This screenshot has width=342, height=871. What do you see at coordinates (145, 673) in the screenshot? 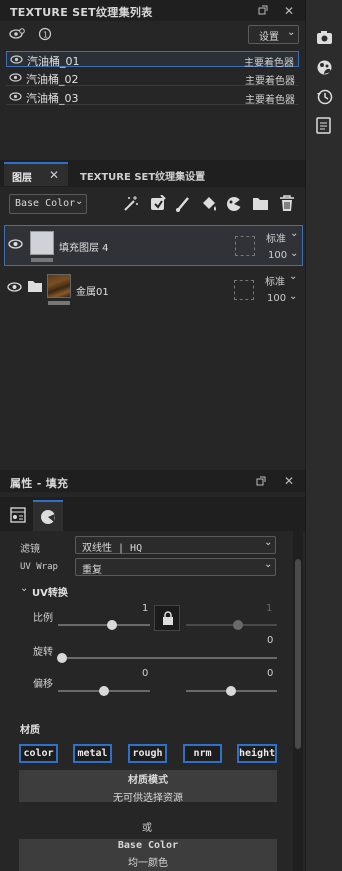
I see `offset-value-1: 0` at bounding box center [145, 673].